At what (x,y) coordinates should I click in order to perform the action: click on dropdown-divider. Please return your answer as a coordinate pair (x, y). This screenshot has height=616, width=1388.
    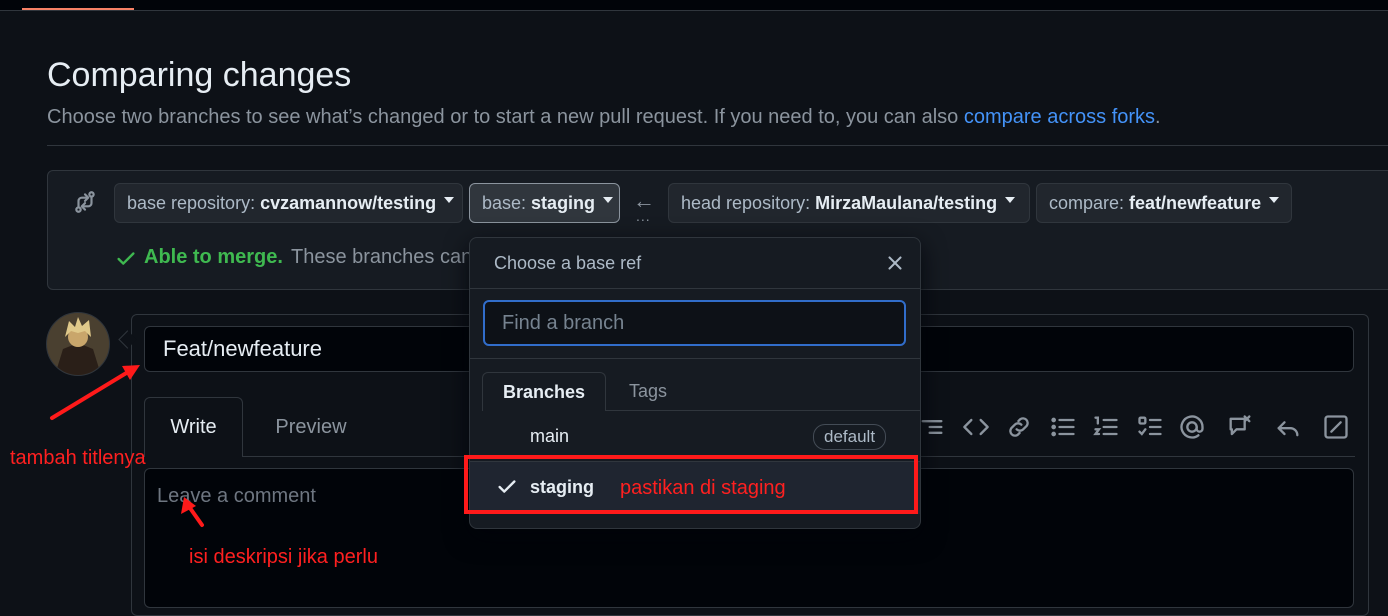
    Looking at the image, I should click on (695, 358).